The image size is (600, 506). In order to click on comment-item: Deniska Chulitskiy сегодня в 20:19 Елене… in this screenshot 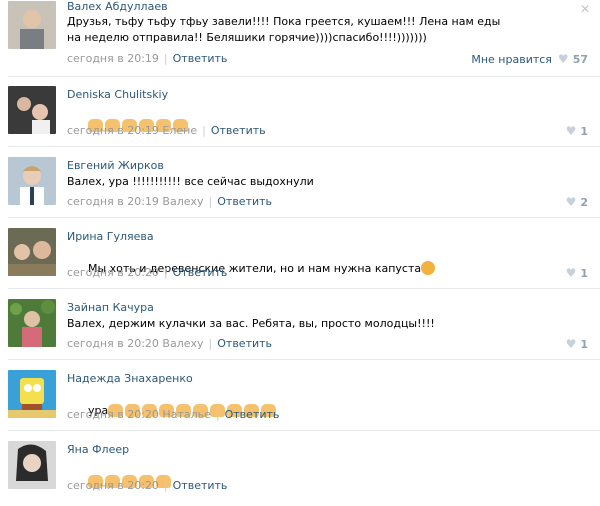, I will do `click(300, 114)`.